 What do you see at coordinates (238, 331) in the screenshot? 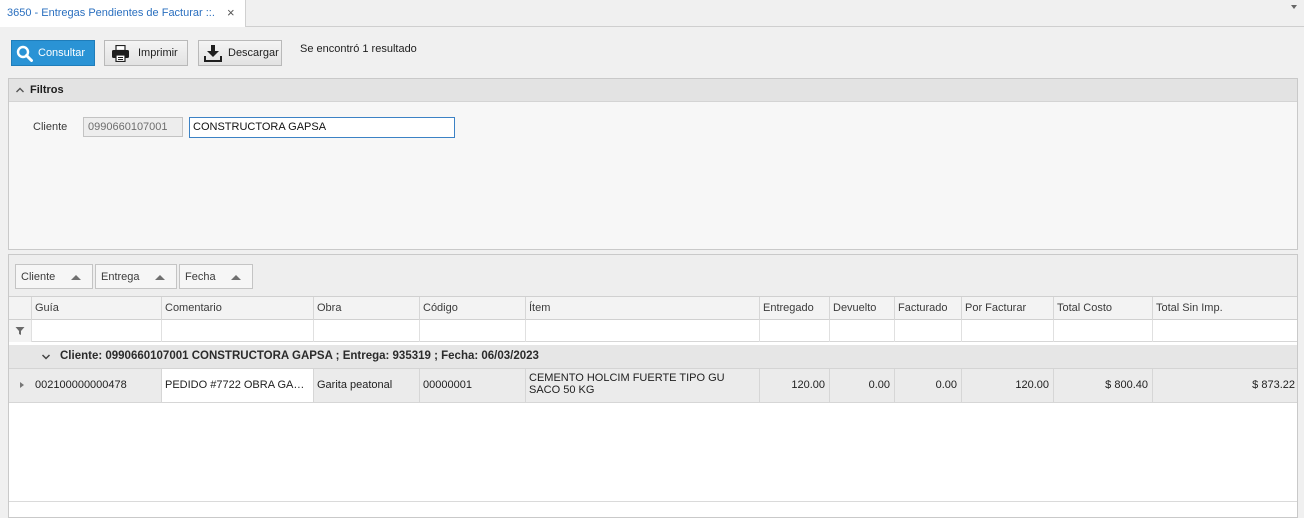
I see `filter-cell-comentario` at bounding box center [238, 331].